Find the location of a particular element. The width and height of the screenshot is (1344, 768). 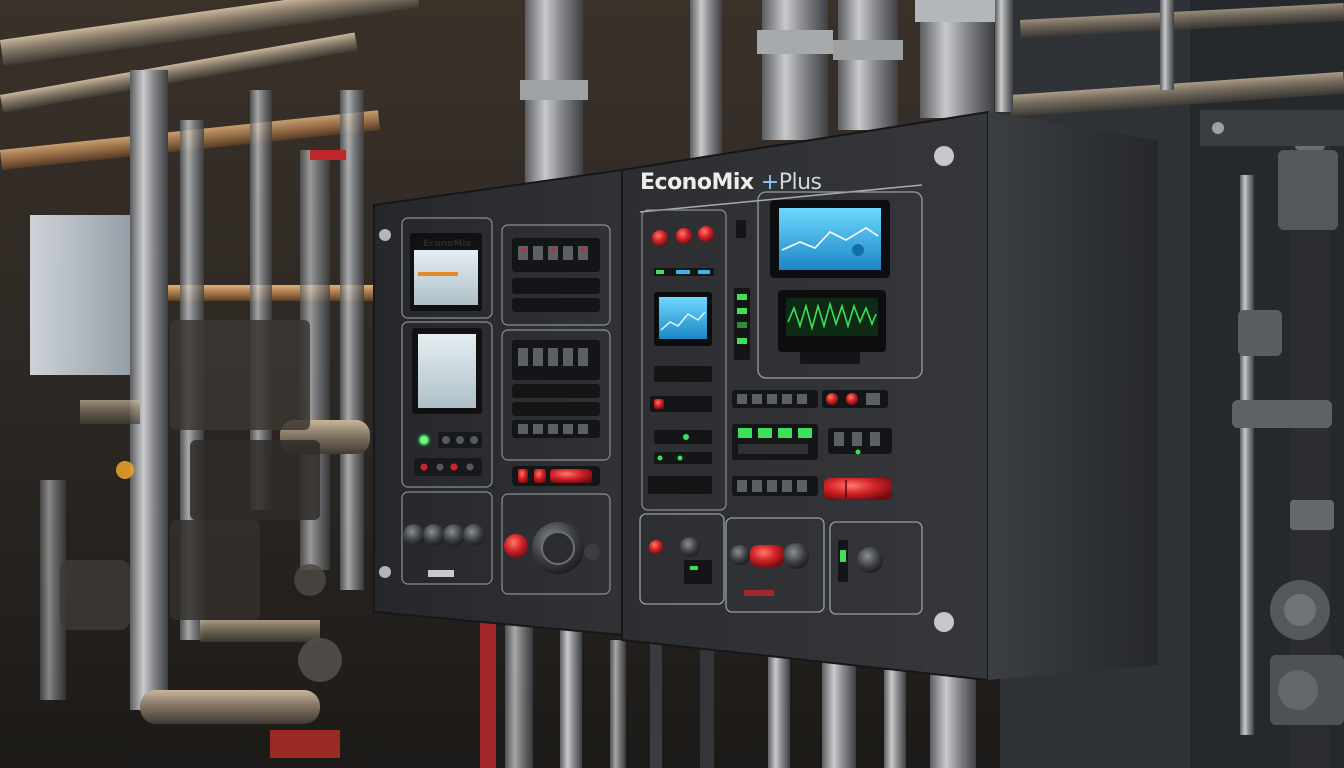

brand-suffix: Plus is located at coordinates (800, 182).